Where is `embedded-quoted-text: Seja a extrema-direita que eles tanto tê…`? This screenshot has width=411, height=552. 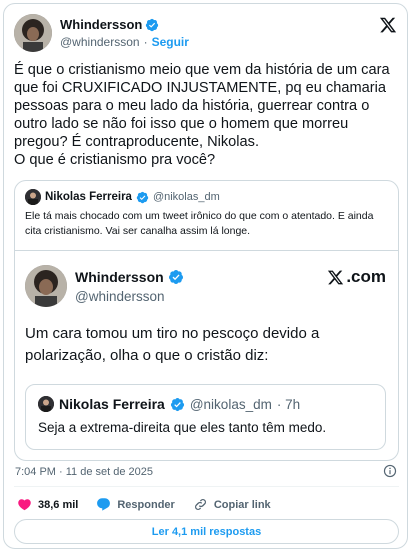 embedded-quoted-text: Seja a extrema-direita que eles tanto tê… is located at coordinates (182, 427).